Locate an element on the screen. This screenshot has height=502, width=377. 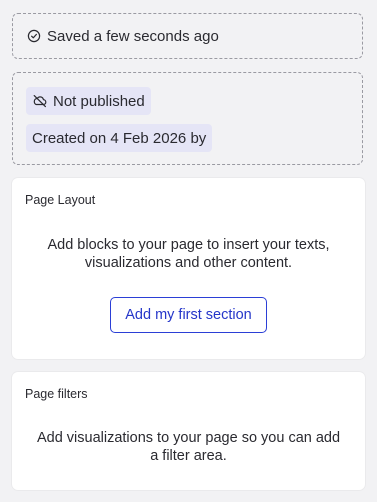
page-layout-heading: Page Layout is located at coordinates (60, 200).